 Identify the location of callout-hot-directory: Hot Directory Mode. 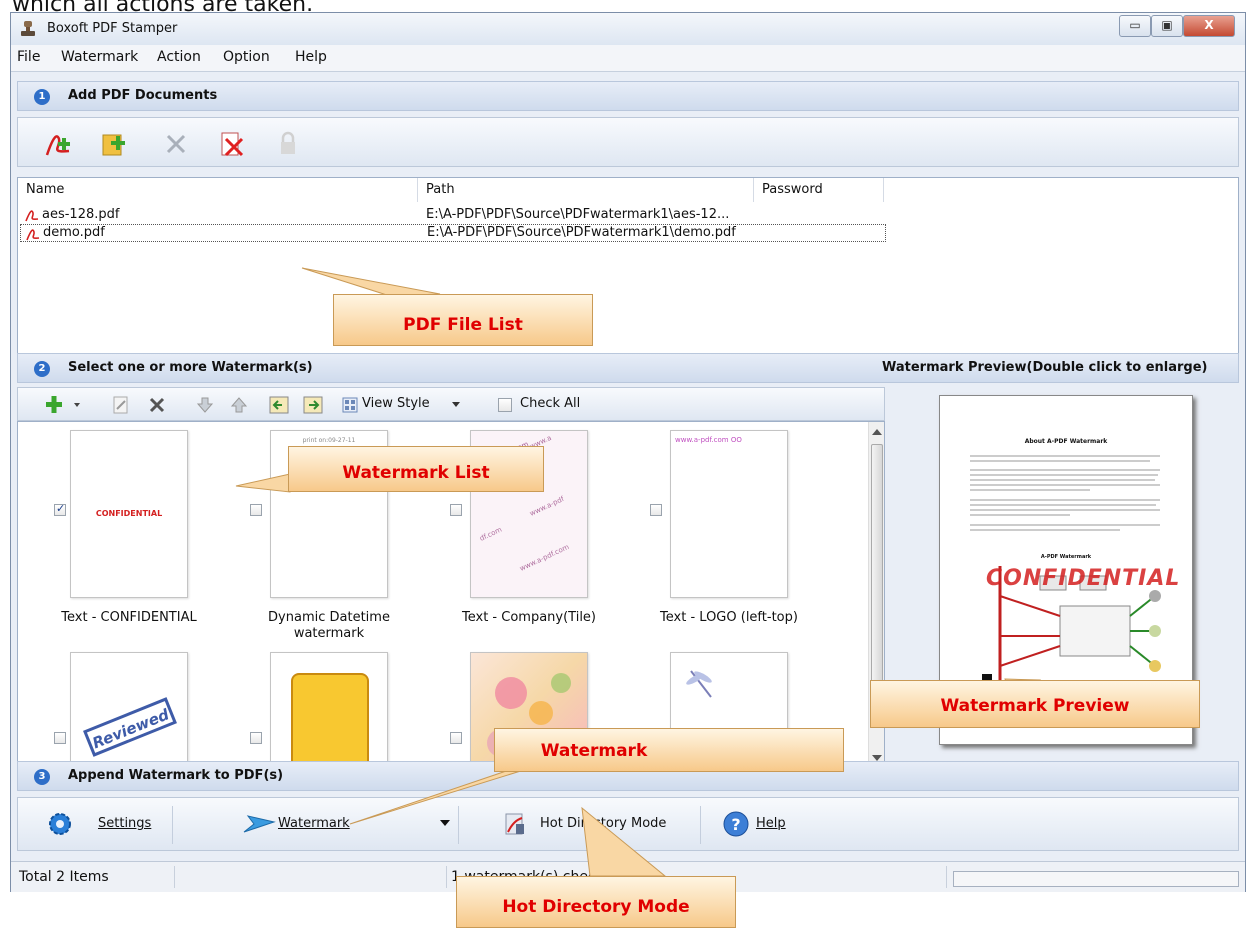
(596, 902).